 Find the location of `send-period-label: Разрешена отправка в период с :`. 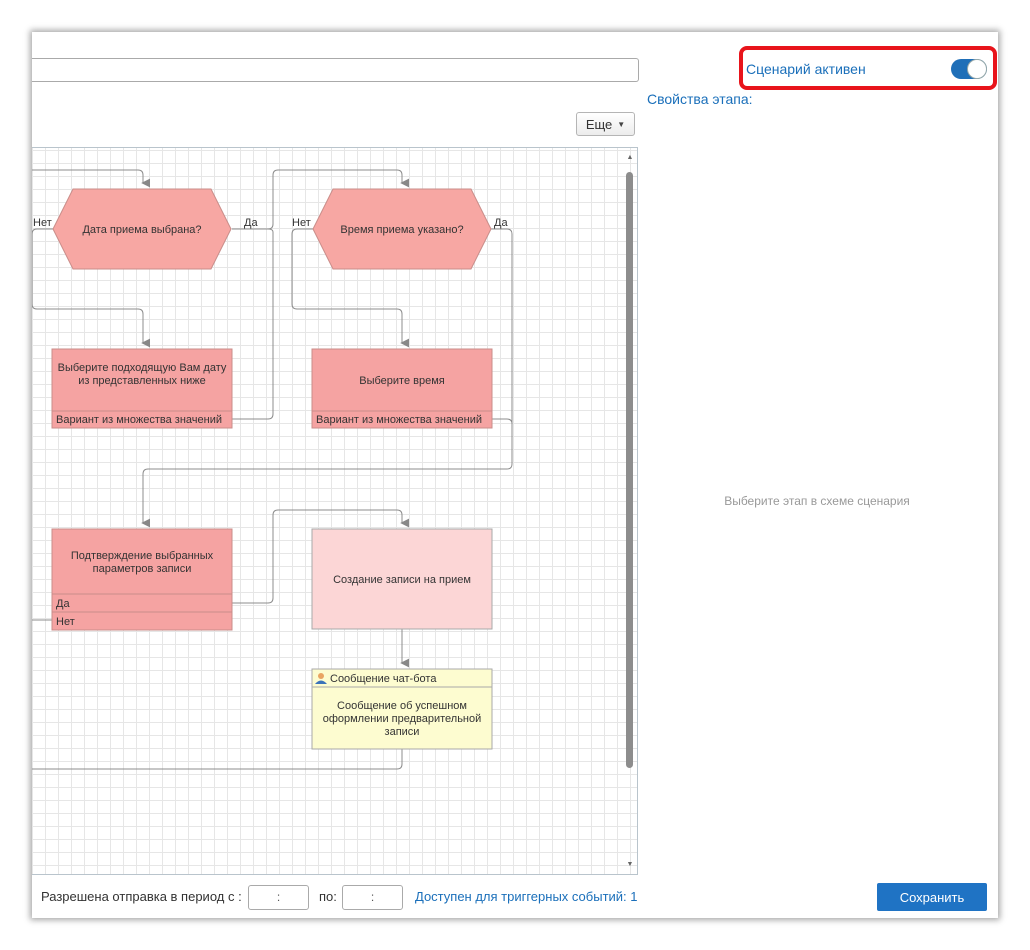

send-period-label: Разрешена отправка в период с : is located at coordinates (141, 896).